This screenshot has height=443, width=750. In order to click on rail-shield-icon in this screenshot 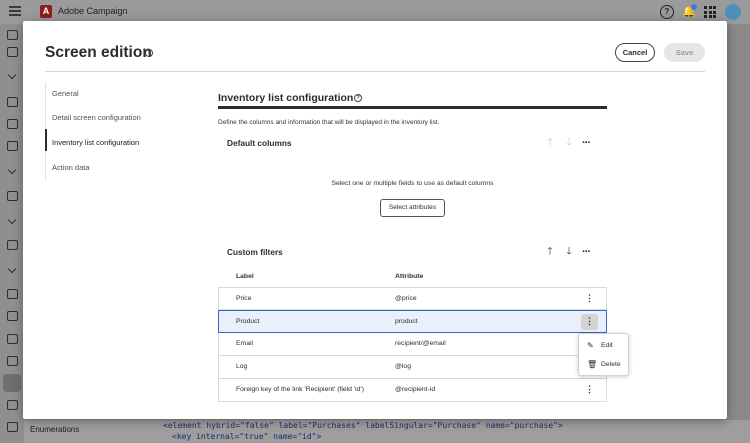, I will do `click(12, 52)`.